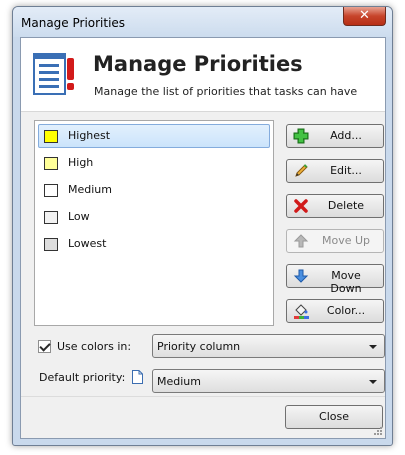  I want to click on priority-list-icon, so click(53, 74).